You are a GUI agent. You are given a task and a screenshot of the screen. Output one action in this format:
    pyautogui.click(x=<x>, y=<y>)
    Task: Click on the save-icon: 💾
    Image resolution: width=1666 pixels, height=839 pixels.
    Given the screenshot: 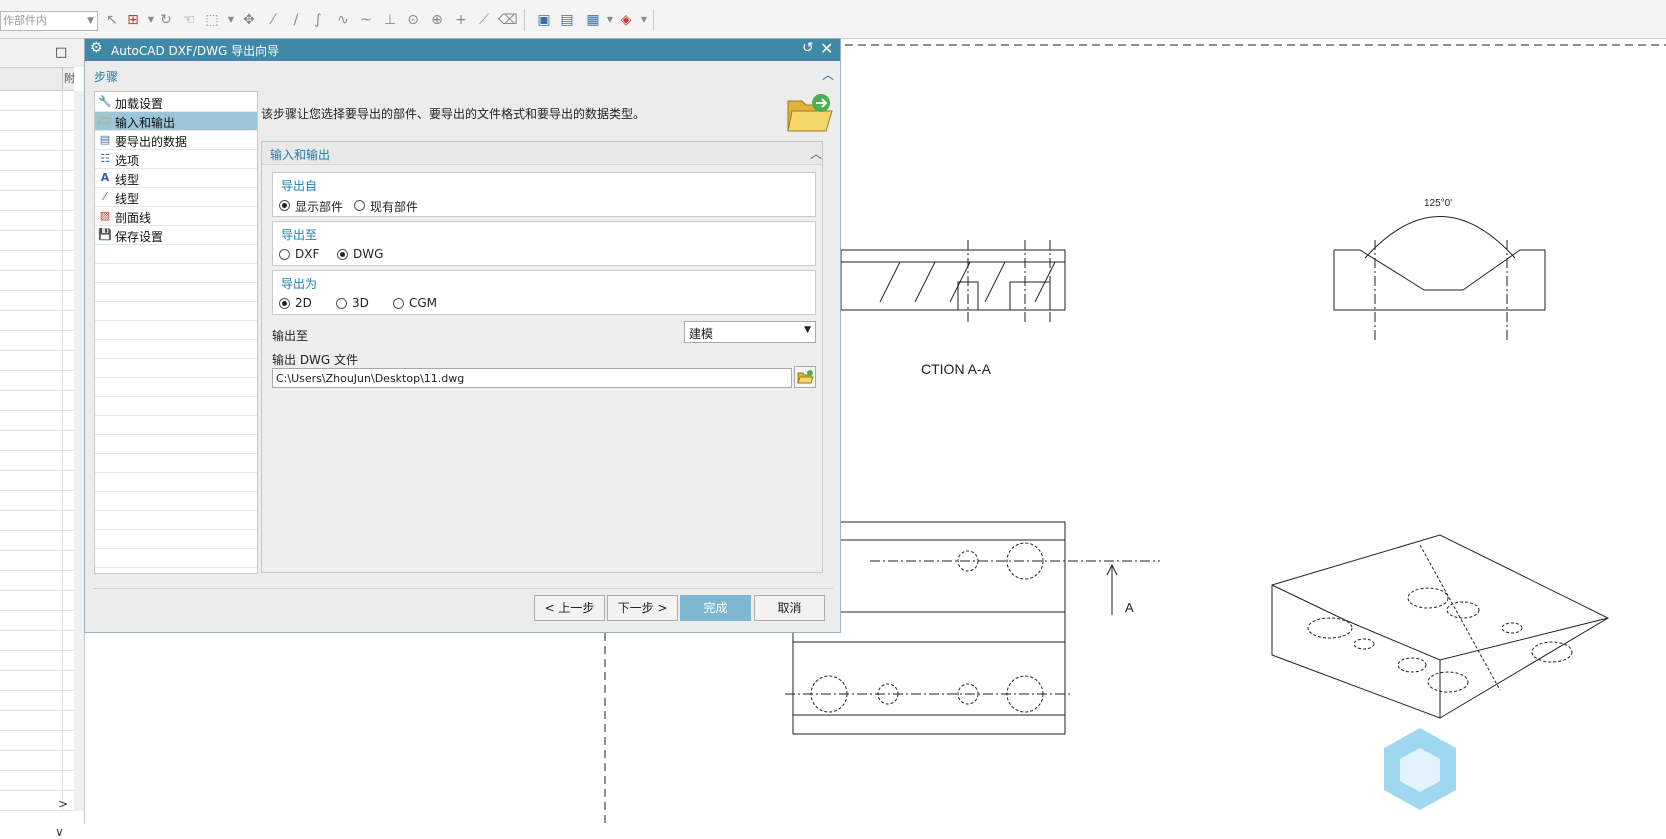 What is the action you would take?
    pyautogui.click(x=105, y=234)
    